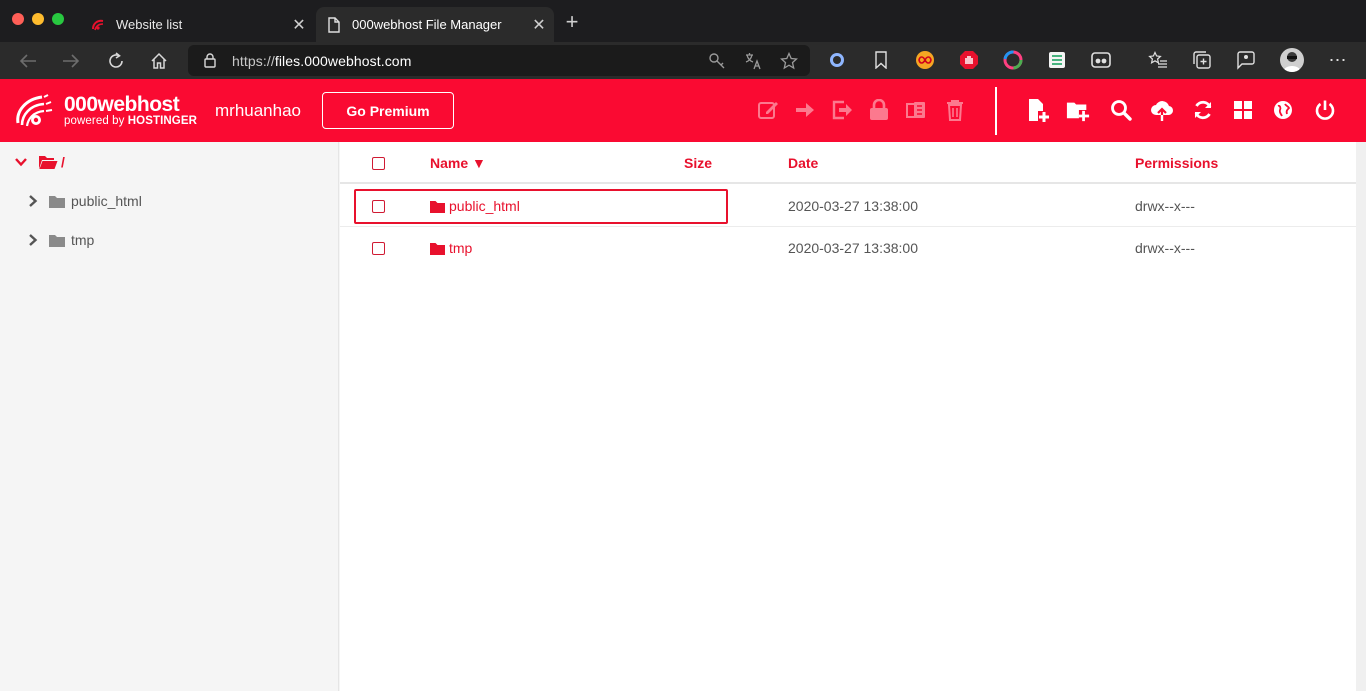  I want to click on sheets-extension-icon, so click(1057, 60).